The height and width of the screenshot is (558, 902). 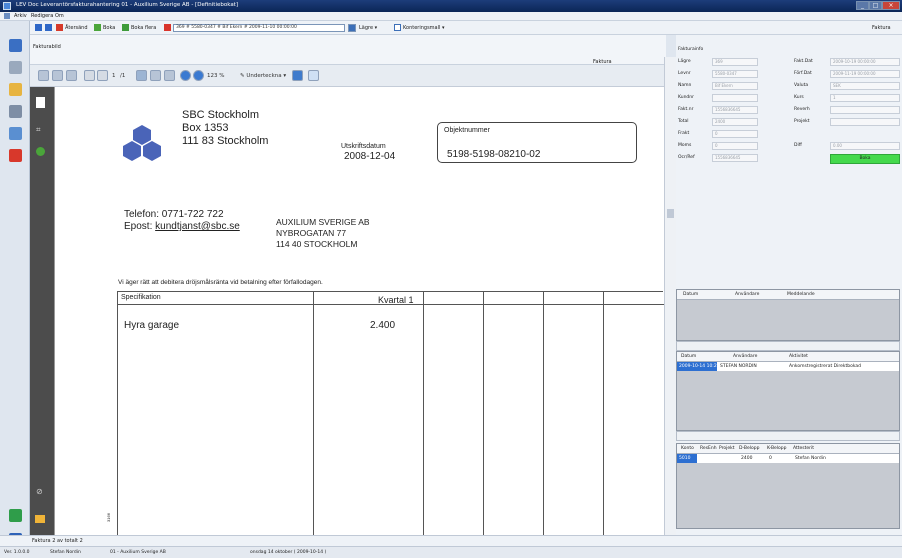 What do you see at coordinates (40, 519) in the screenshot?
I see `comment-icon` at bounding box center [40, 519].